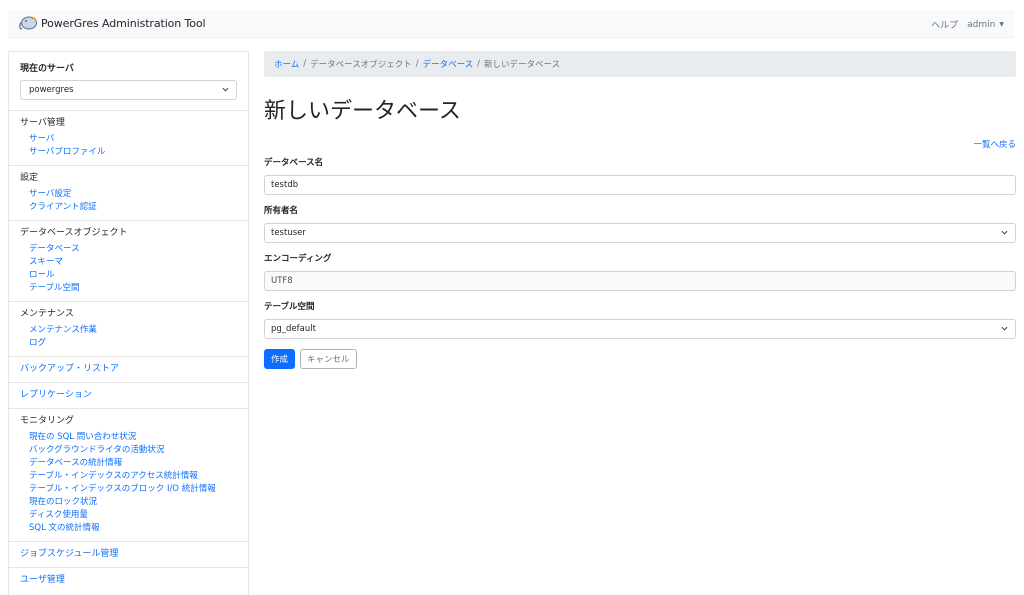  Describe the element at coordinates (128, 152) in the screenshot. I see `sidebar-item-server-profile: サーバプロファイル` at that location.